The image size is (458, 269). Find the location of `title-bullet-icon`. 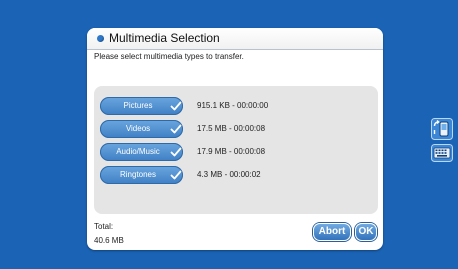

title-bullet-icon is located at coordinates (100, 38).